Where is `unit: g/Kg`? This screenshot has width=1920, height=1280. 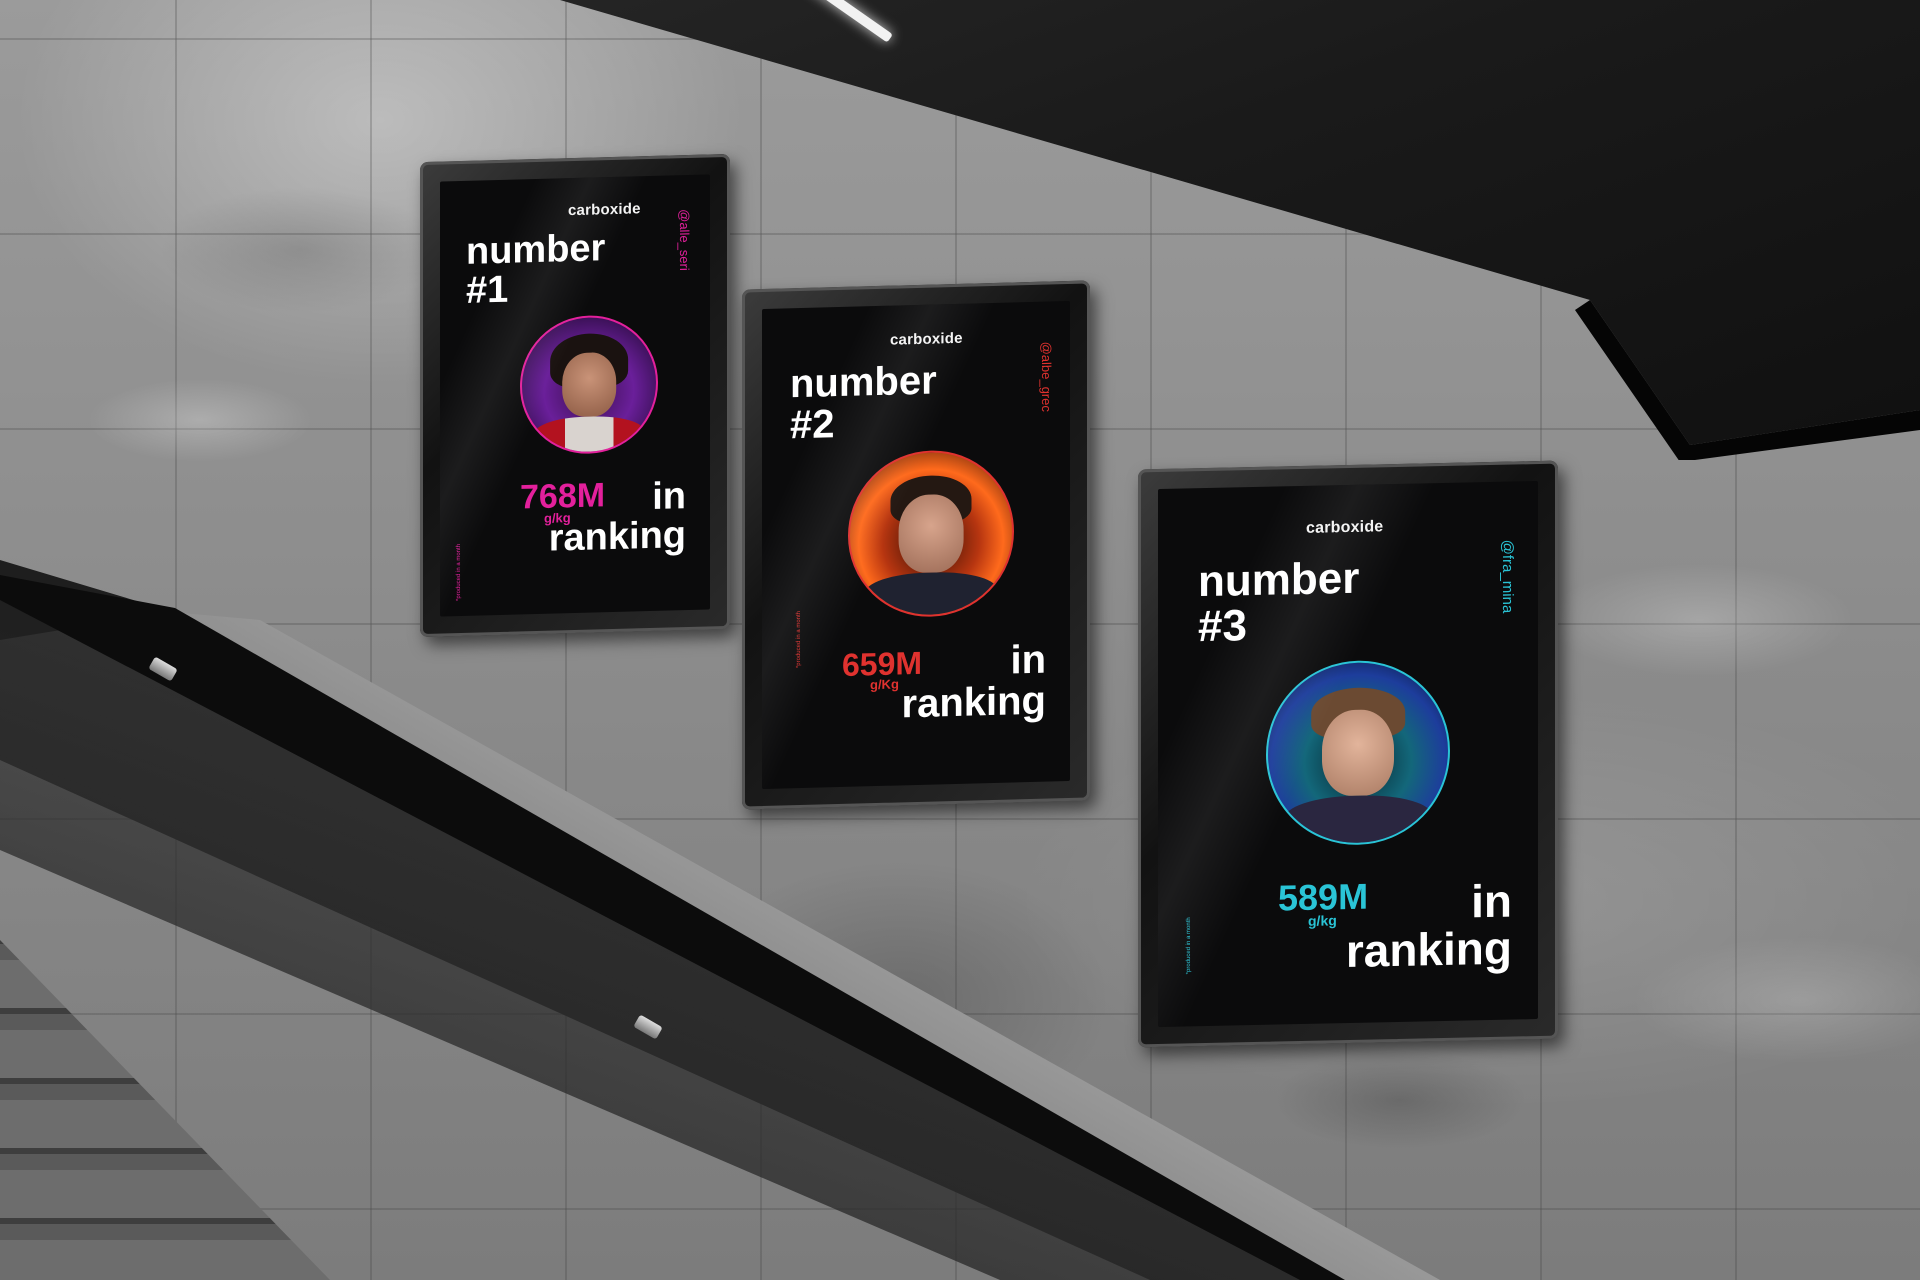
unit: g/Kg is located at coordinates (884, 684).